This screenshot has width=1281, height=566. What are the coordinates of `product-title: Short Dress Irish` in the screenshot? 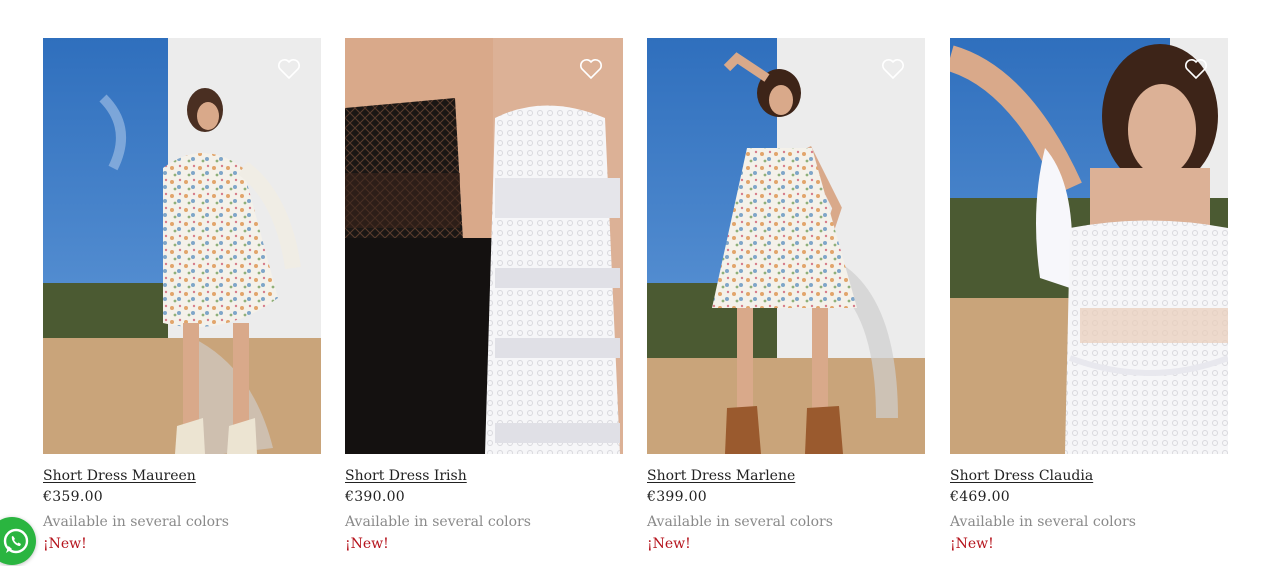 It's located at (484, 476).